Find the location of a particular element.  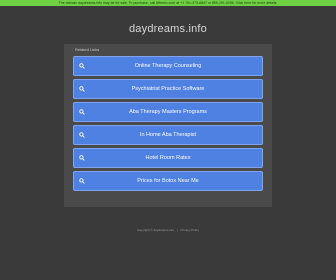

related-link-aba-therapist: In Home Aba Therapist is located at coordinates (168, 135).